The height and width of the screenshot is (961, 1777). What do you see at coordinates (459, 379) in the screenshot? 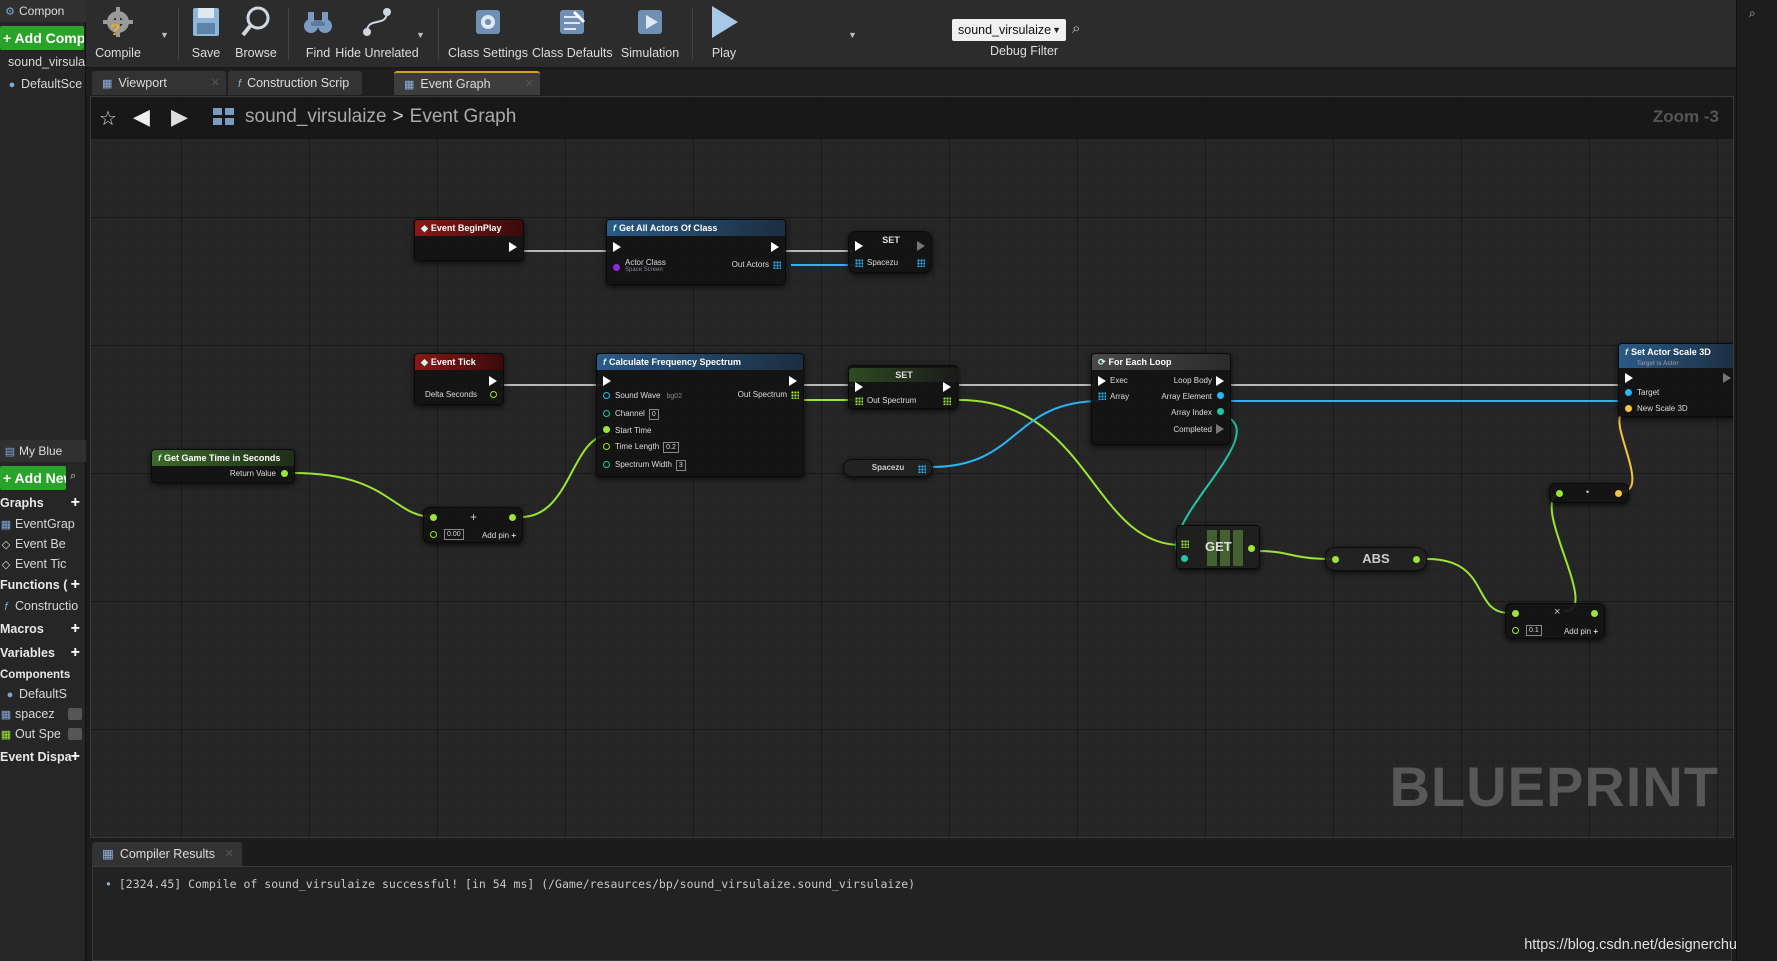
I see `node-event-tick: ◆ Event Tick Delta Seconds` at bounding box center [459, 379].